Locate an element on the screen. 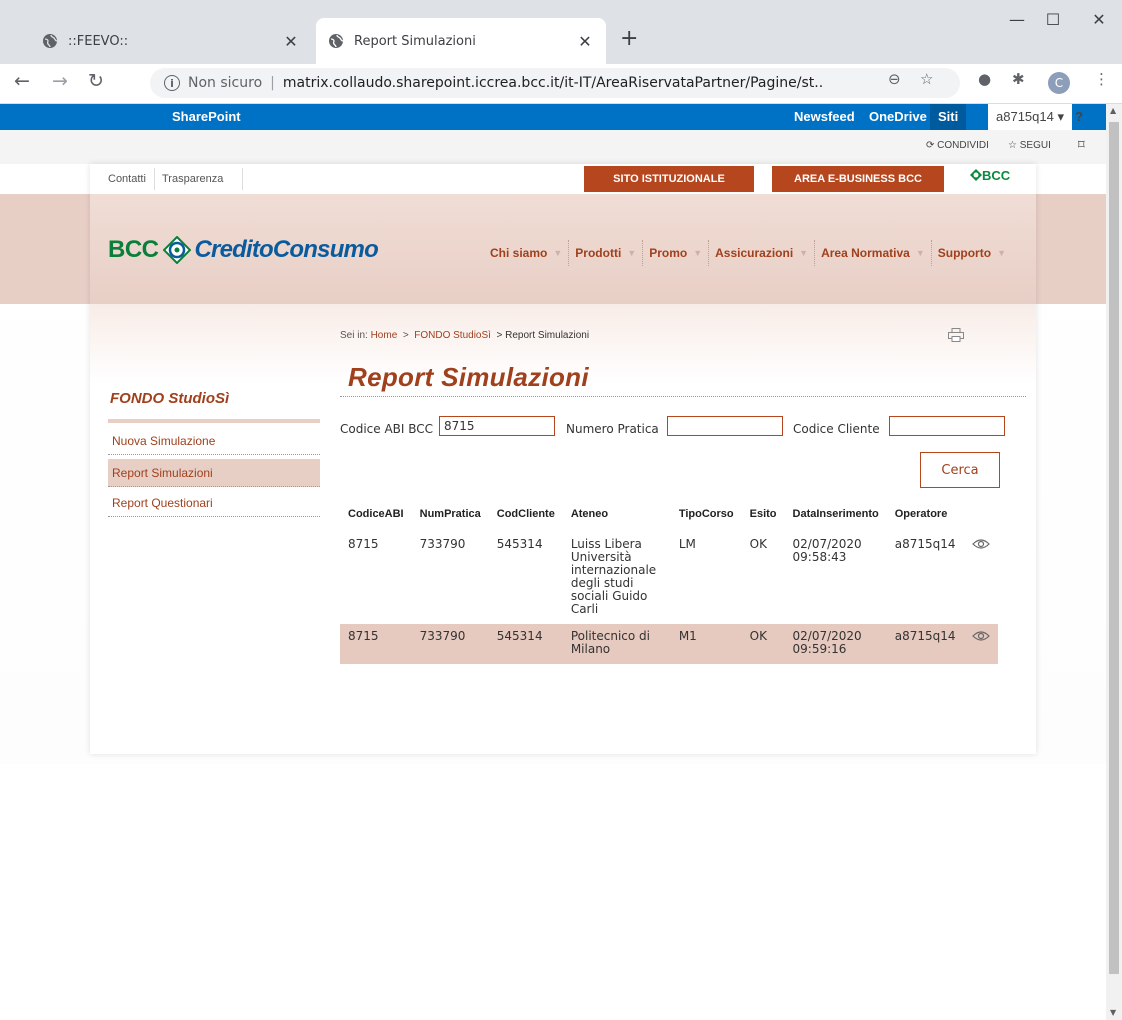 The image size is (1122, 1020). breadcrumb-section: FONDO StudioSì is located at coordinates (452, 335).